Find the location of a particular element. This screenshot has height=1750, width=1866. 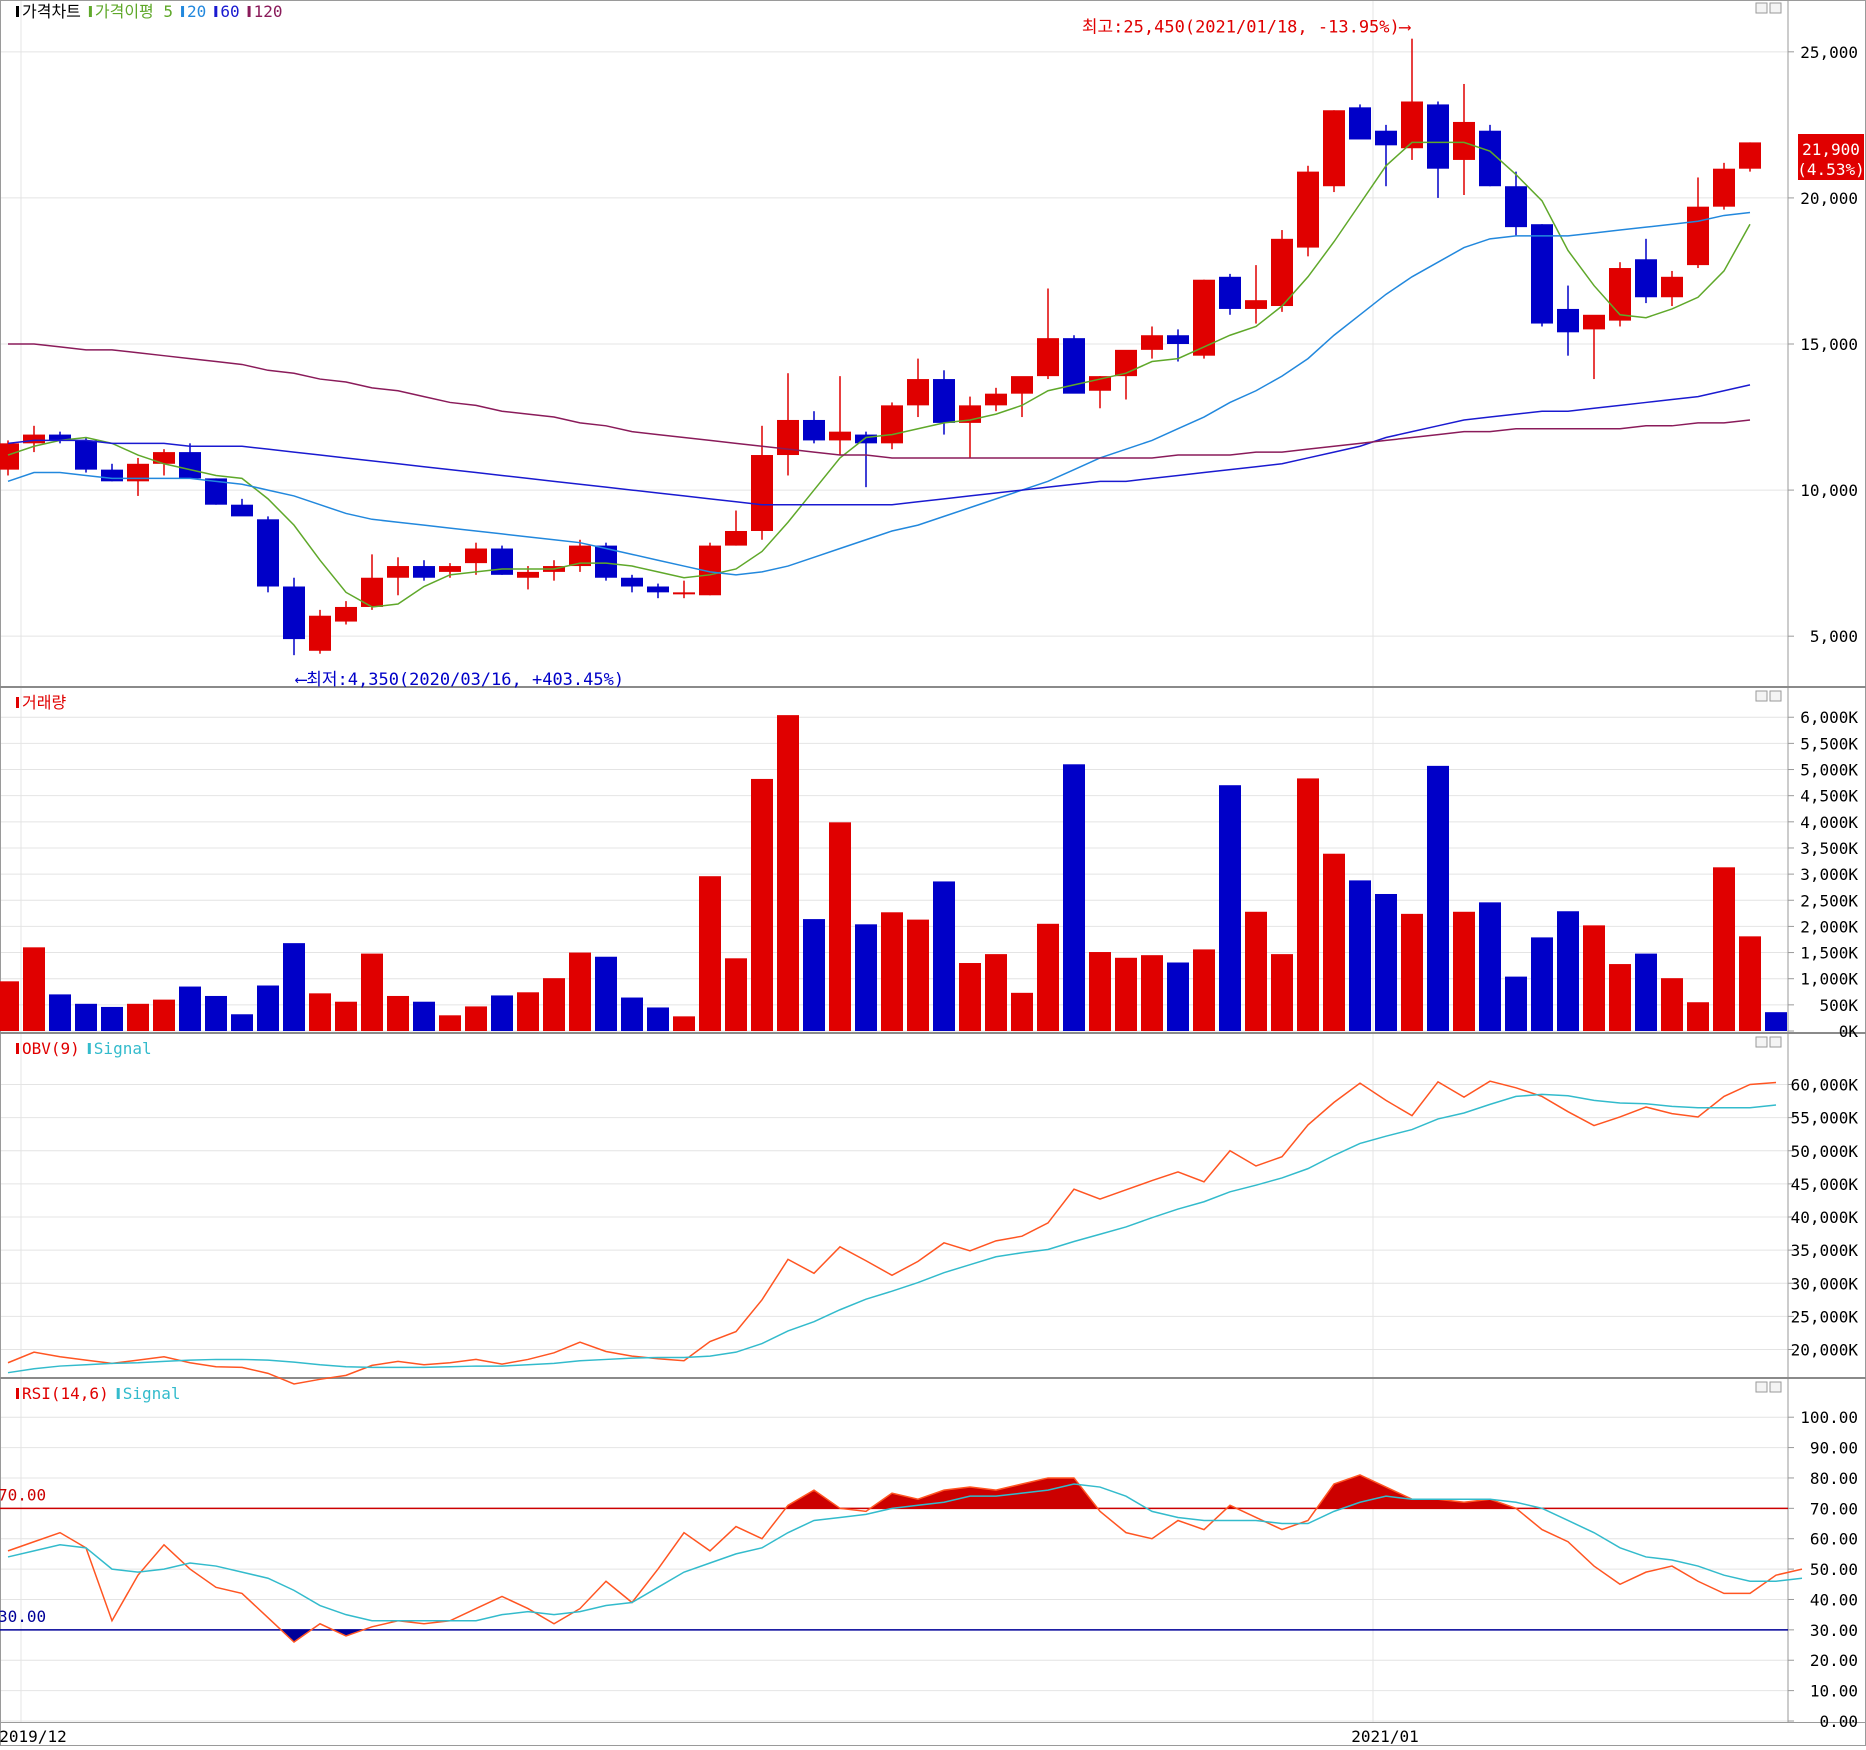

rsi-reference-label: 70.00 is located at coordinates (23, 1494).